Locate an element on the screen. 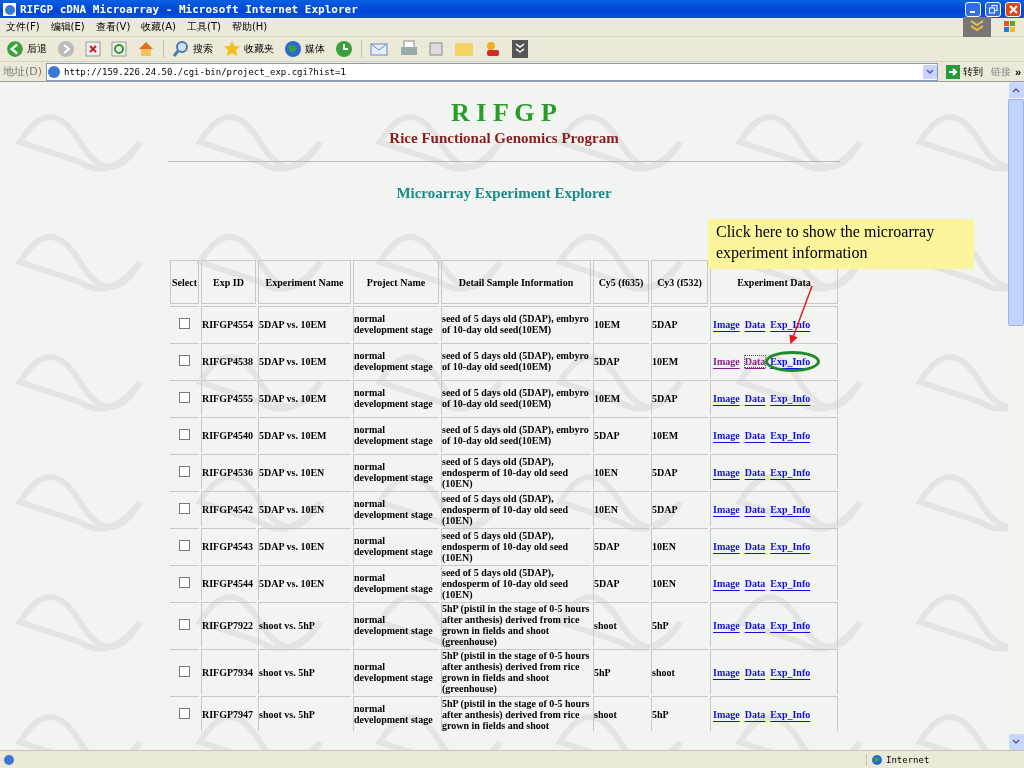 This screenshot has width=1024, height=768. table-cell: 5DAP is located at coordinates (621, 582).